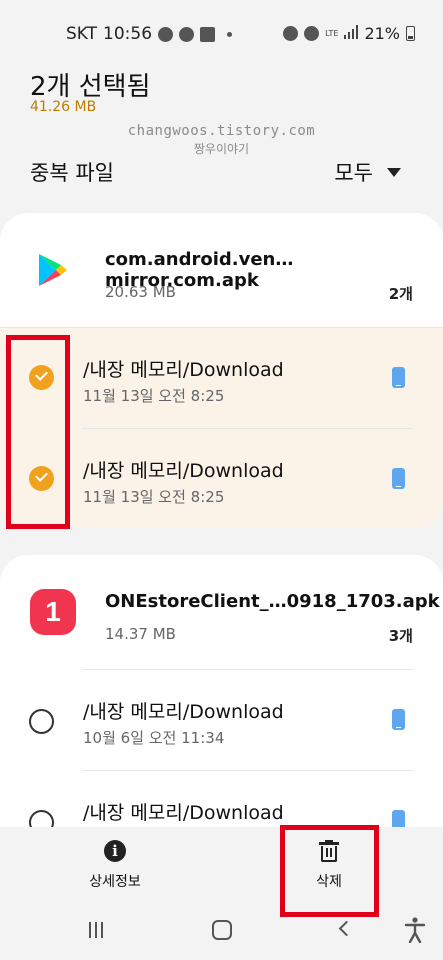 The width and height of the screenshot is (443, 960). I want to click on group-file-size: 20.63 MB, so click(140, 292).